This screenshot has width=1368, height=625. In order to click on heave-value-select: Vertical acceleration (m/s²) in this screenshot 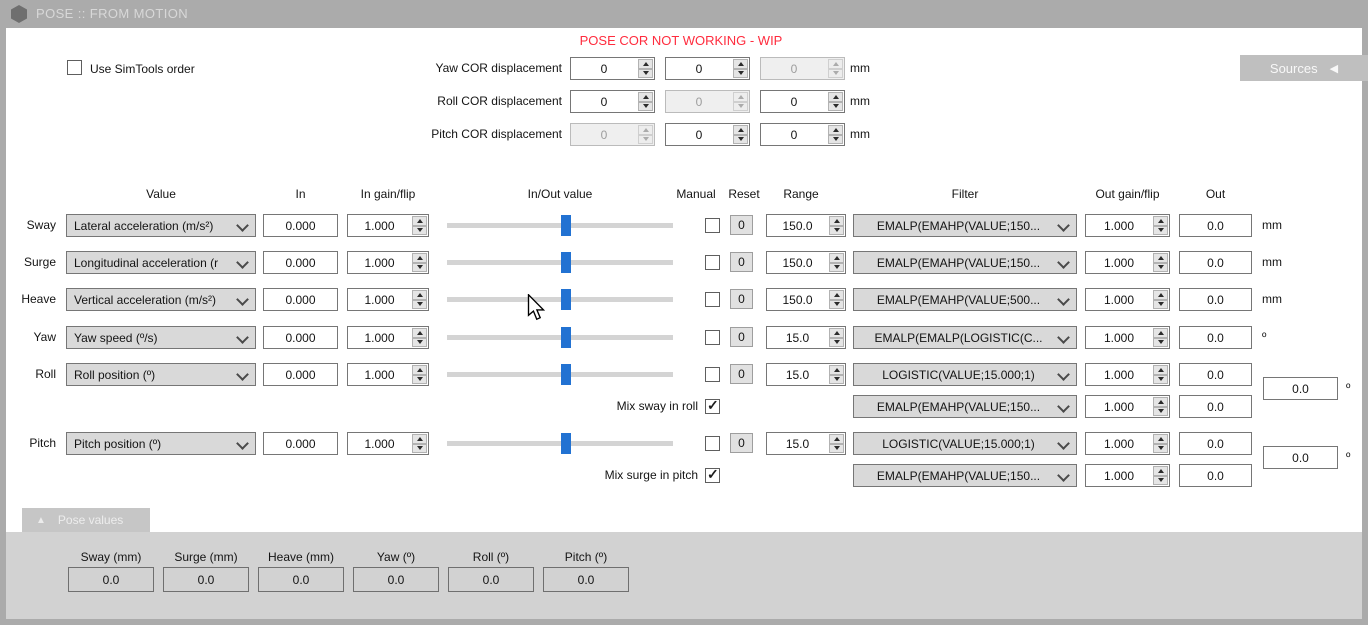, I will do `click(161, 299)`.